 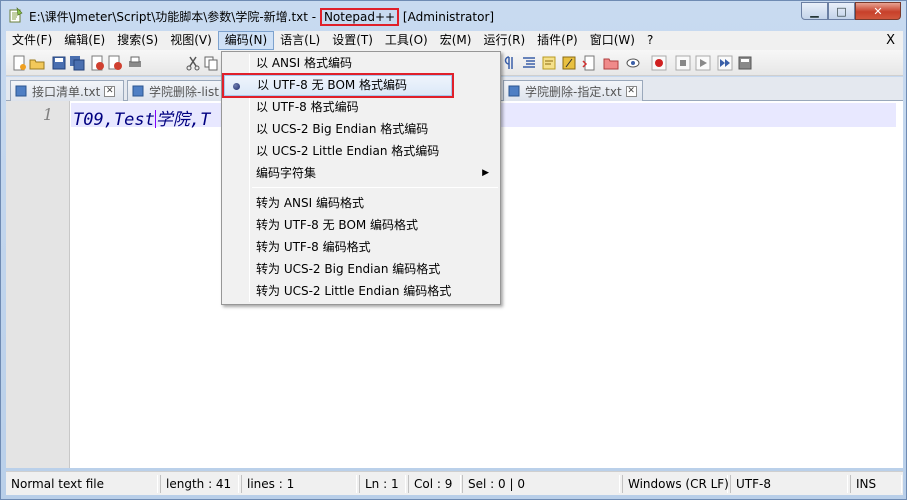 What do you see at coordinates (703, 63) in the screenshot?
I see `play-macro-icon` at bounding box center [703, 63].